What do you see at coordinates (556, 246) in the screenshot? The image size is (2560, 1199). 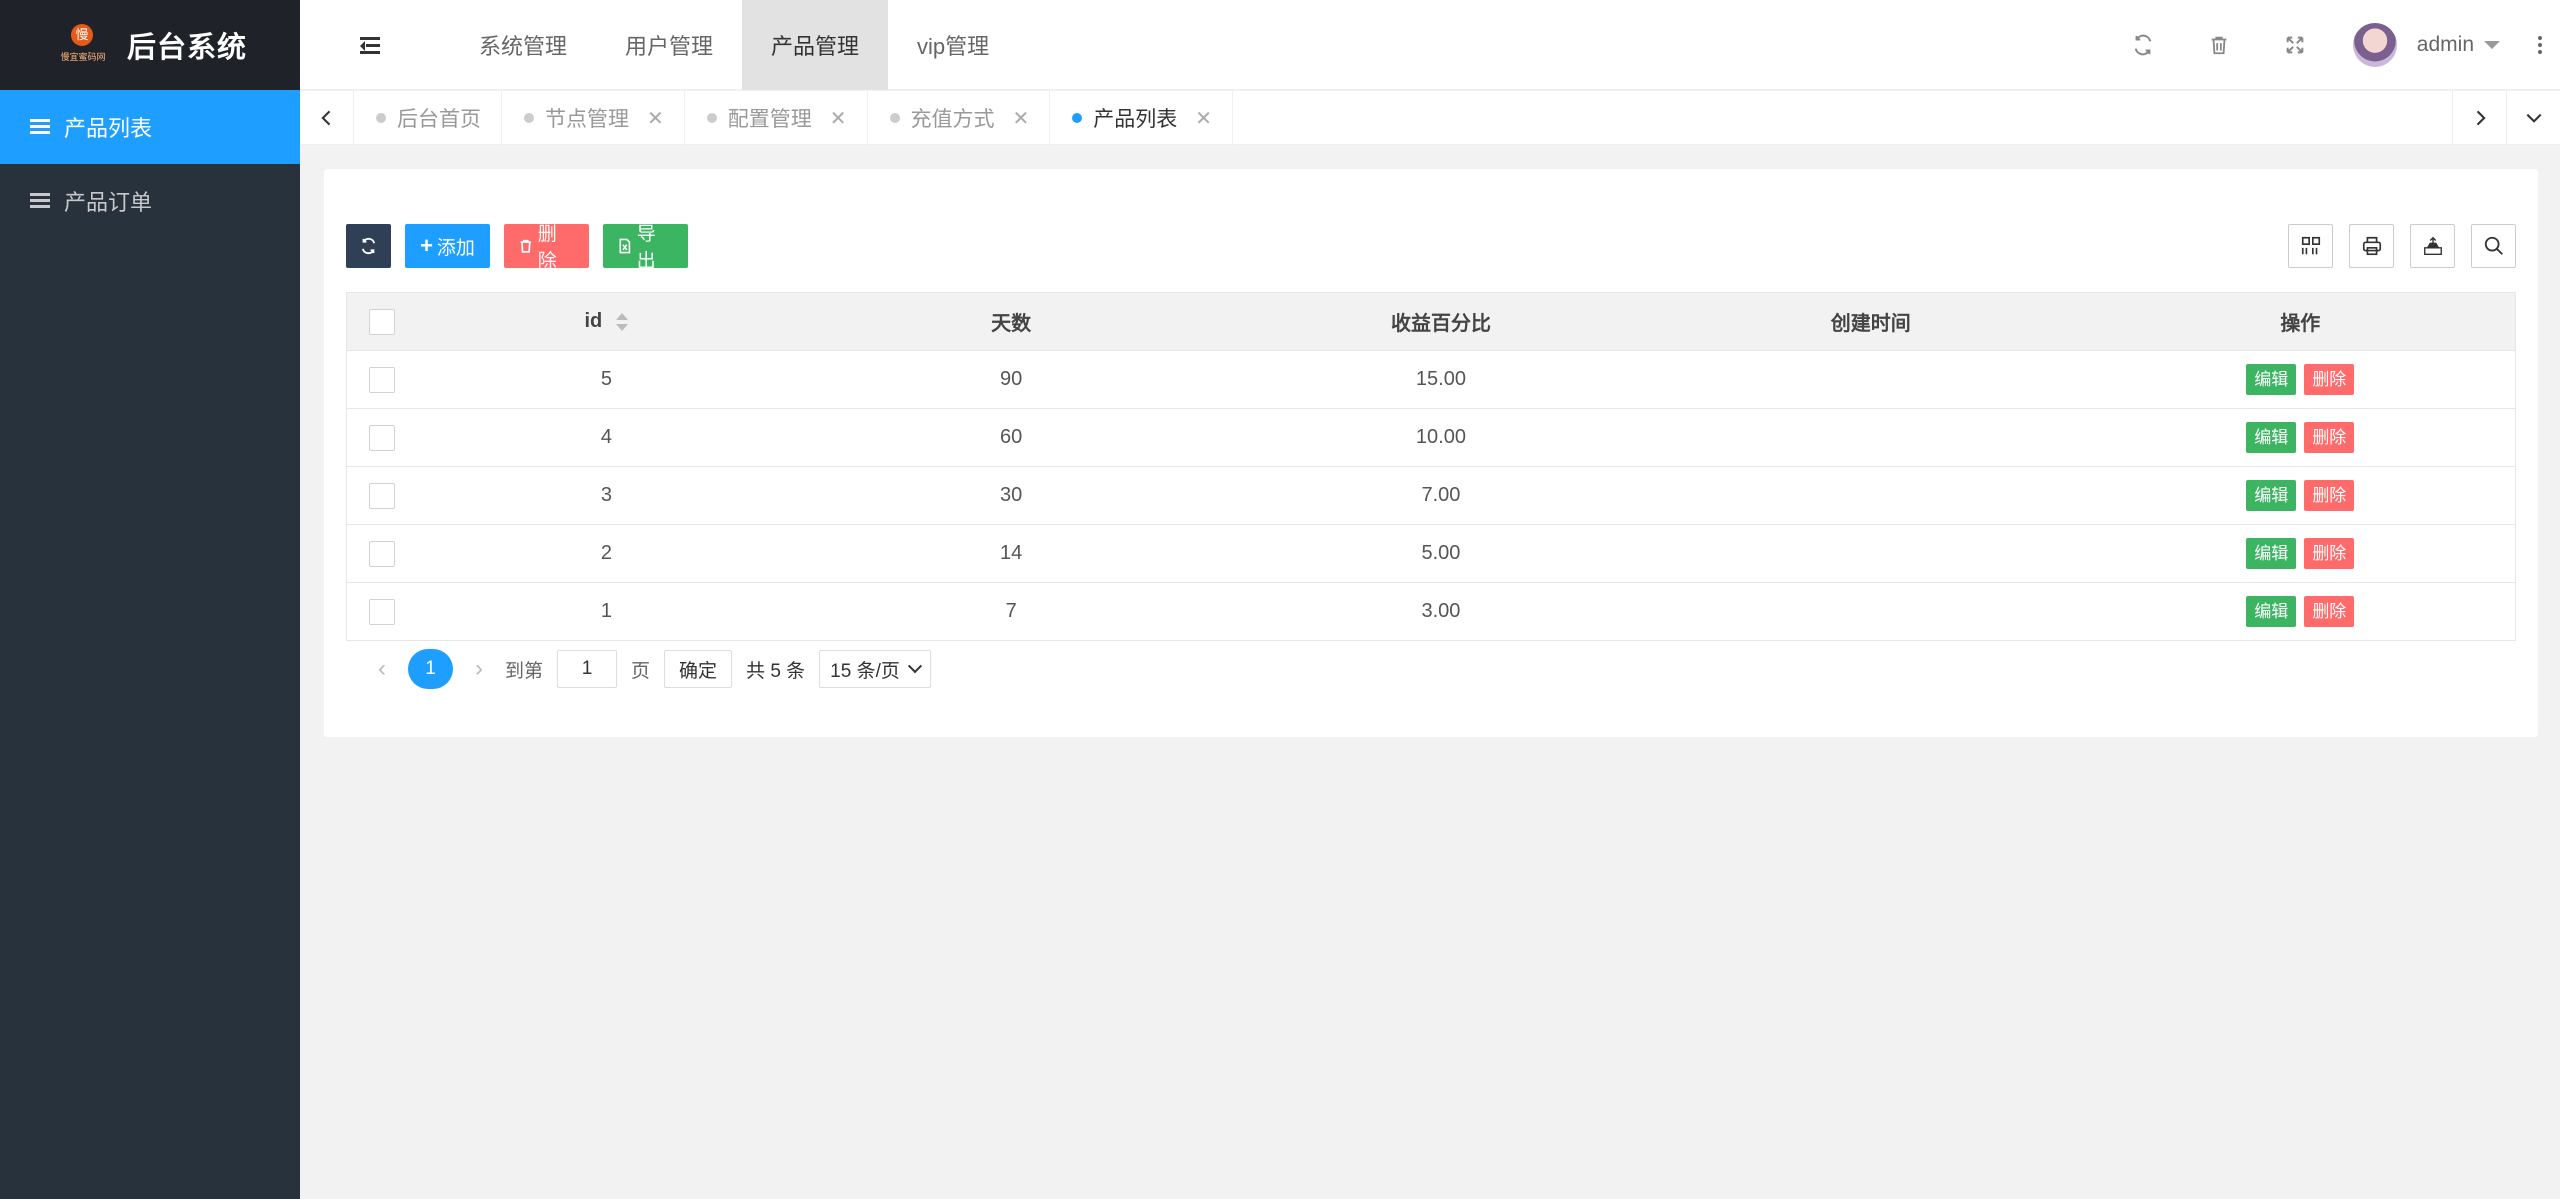 I see `delete-button-label: 删除` at bounding box center [556, 246].